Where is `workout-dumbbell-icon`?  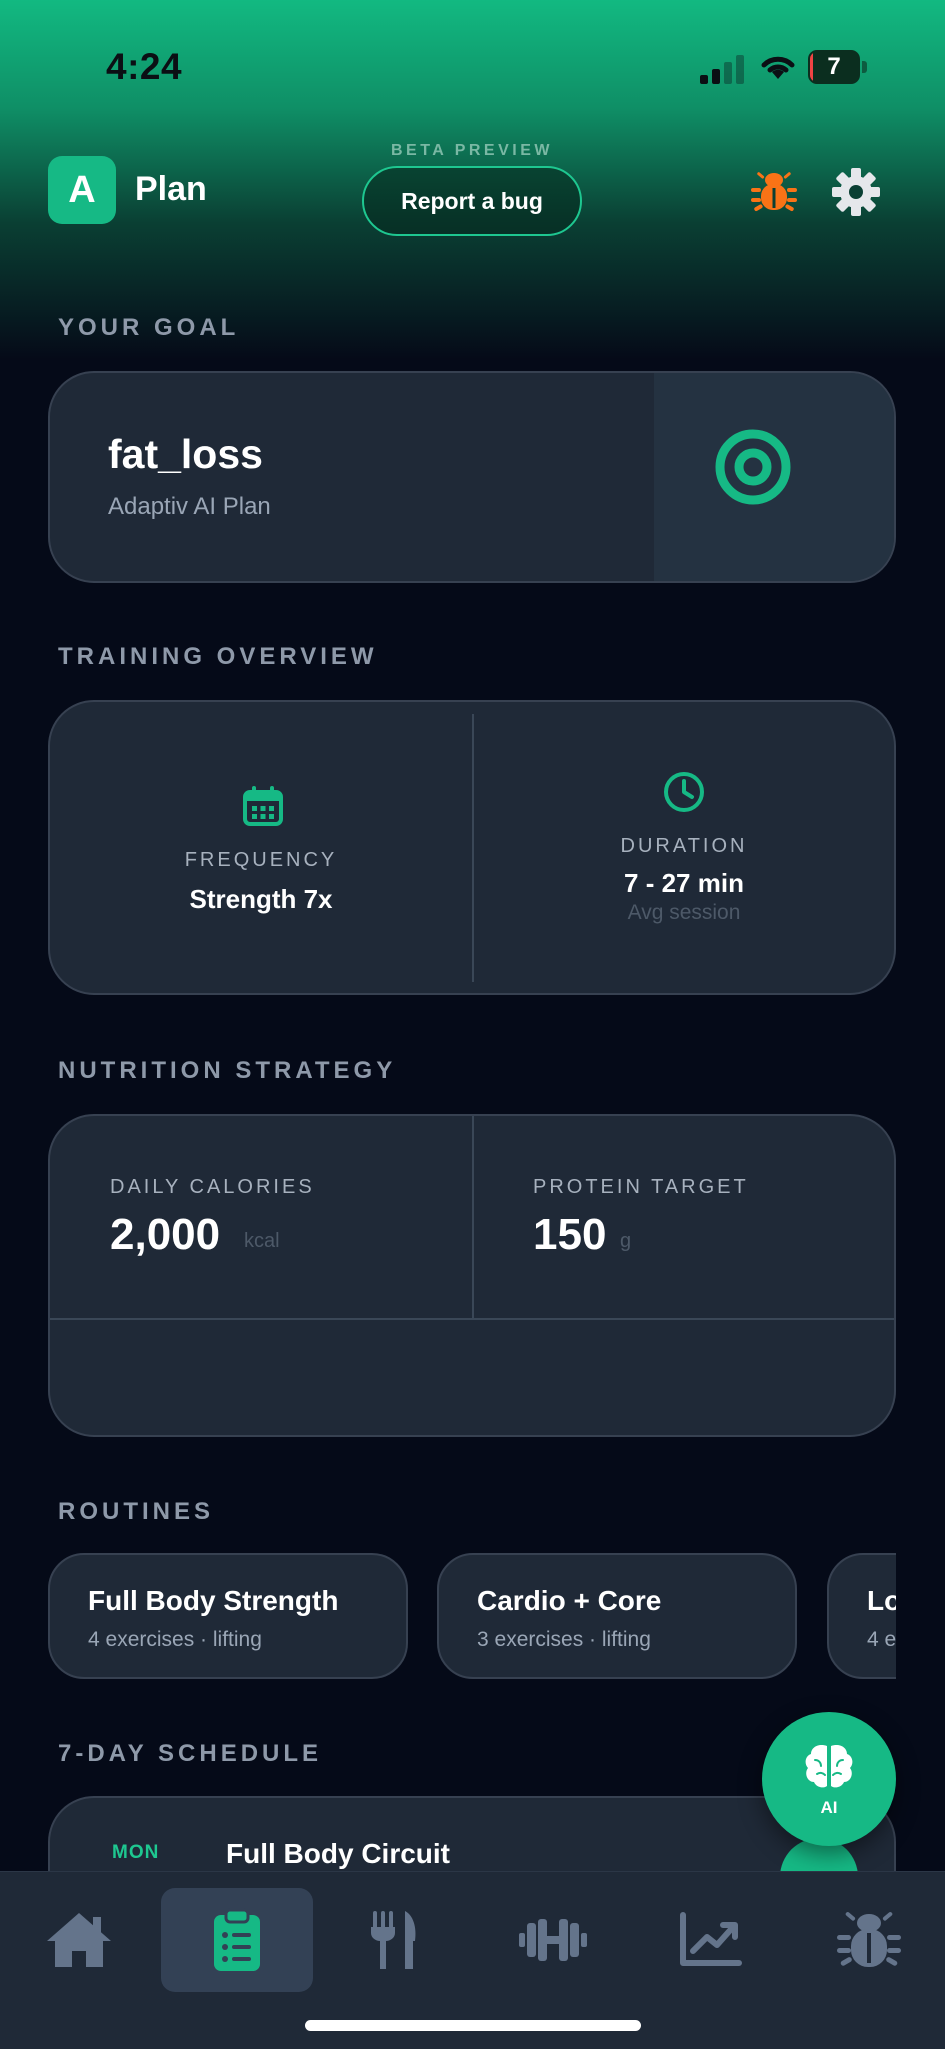 workout-dumbbell-icon is located at coordinates (553, 1940).